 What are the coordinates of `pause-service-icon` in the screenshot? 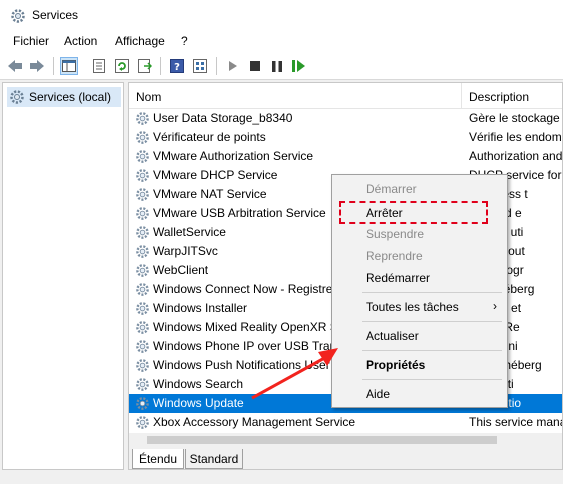 It's located at (277, 66).